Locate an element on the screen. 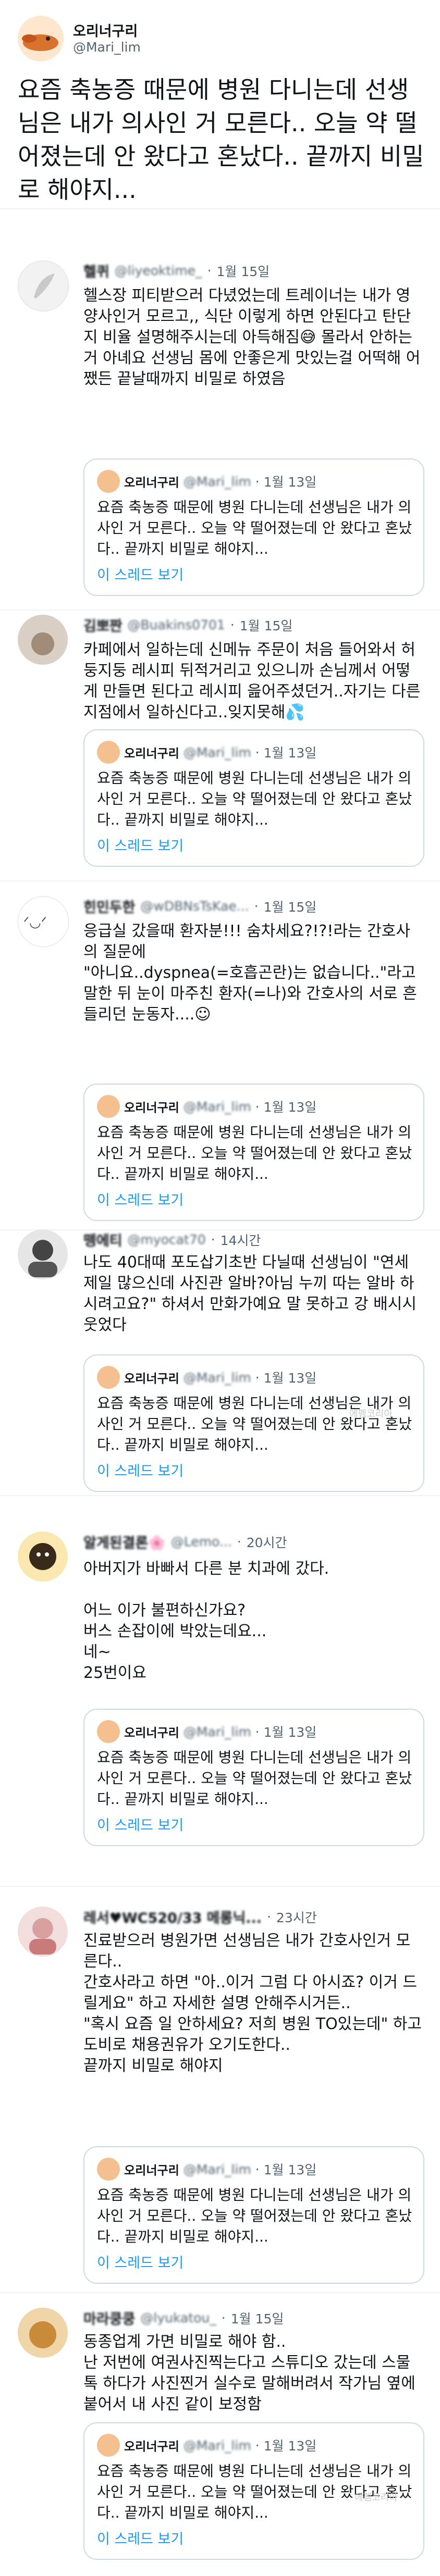 Image resolution: width=440 pixels, height=2576 pixels. author-avatar is located at coordinates (41, 38).